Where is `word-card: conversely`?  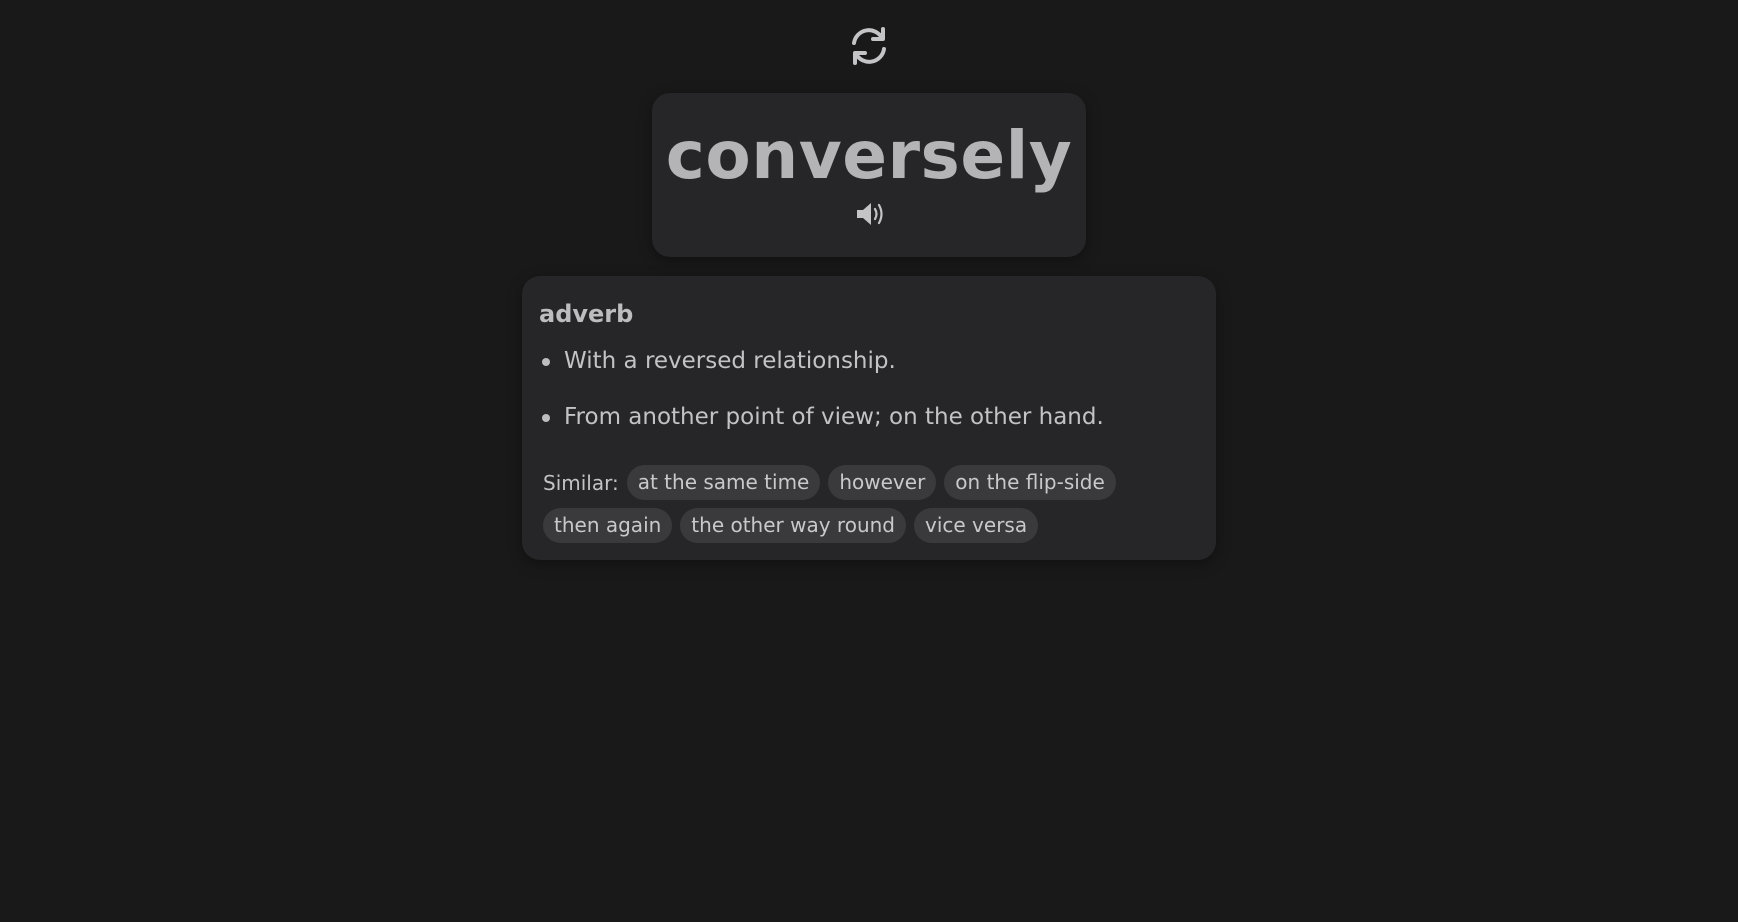
word-card: conversely is located at coordinates (869, 175).